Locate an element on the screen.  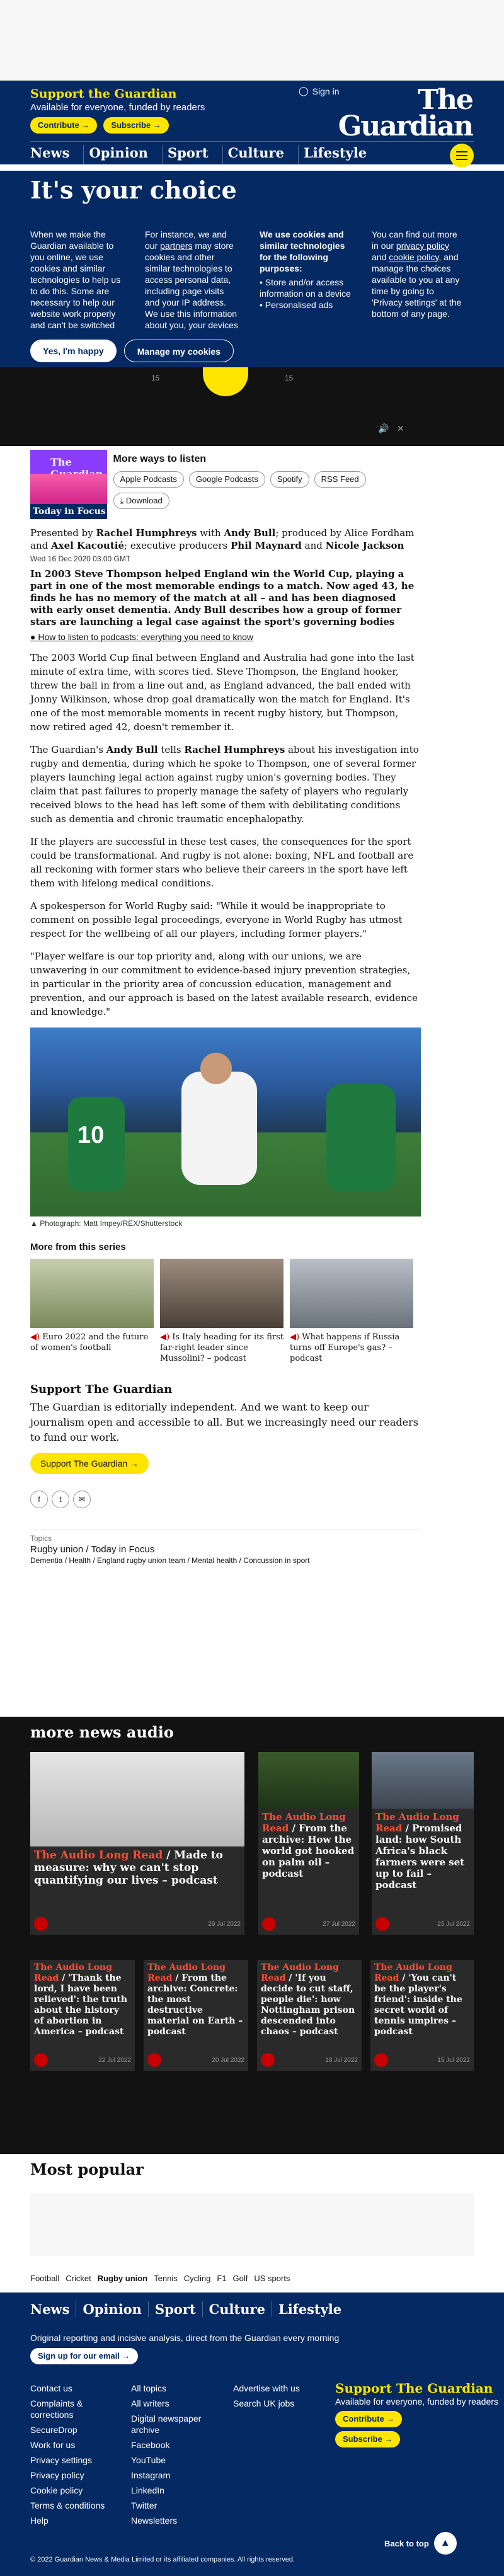
share-buttons: f t ✉ is located at coordinates (225, 1499).